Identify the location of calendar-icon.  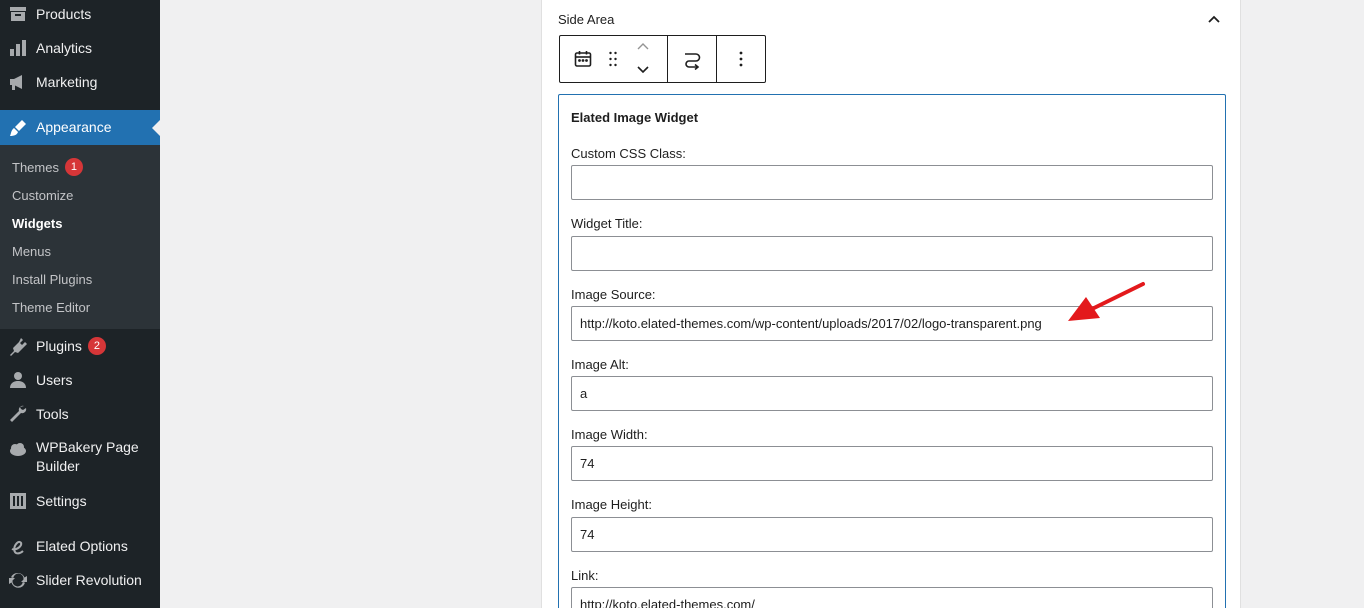
(583, 59).